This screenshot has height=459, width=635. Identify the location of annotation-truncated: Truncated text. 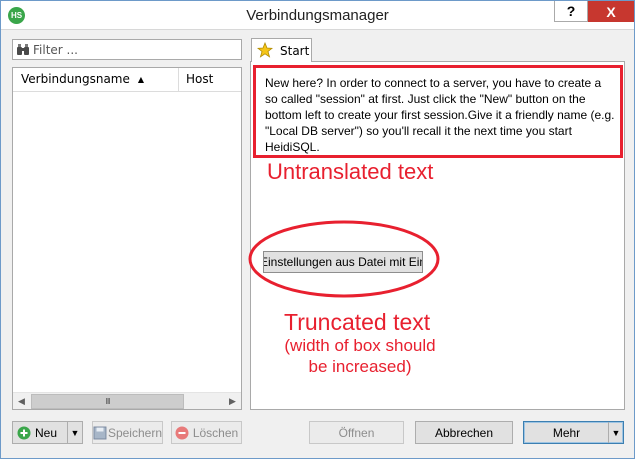
(357, 322).